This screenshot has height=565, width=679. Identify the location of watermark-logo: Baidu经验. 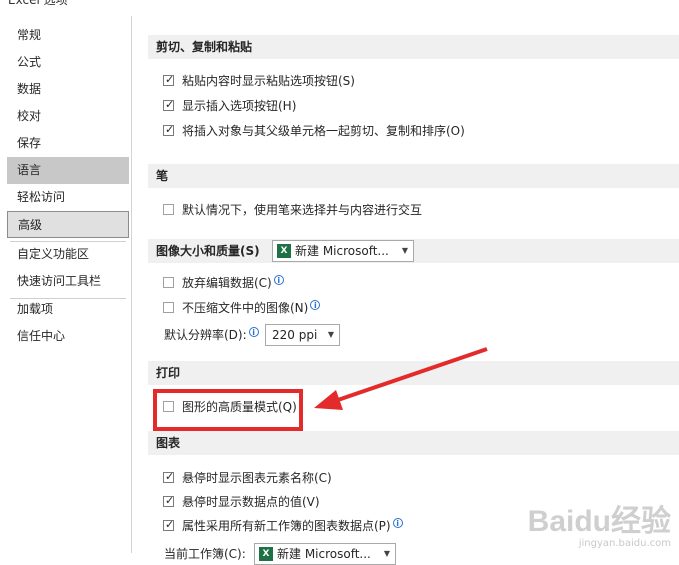
(599, 521).